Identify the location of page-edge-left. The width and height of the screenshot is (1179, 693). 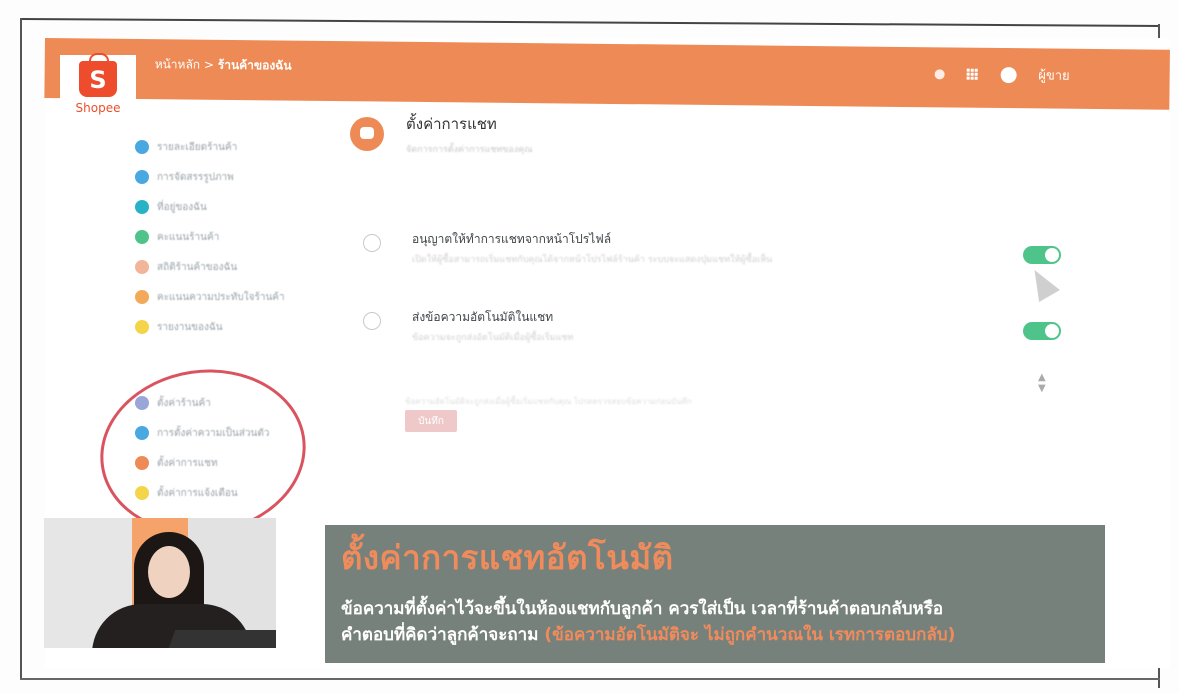
(21, 348).